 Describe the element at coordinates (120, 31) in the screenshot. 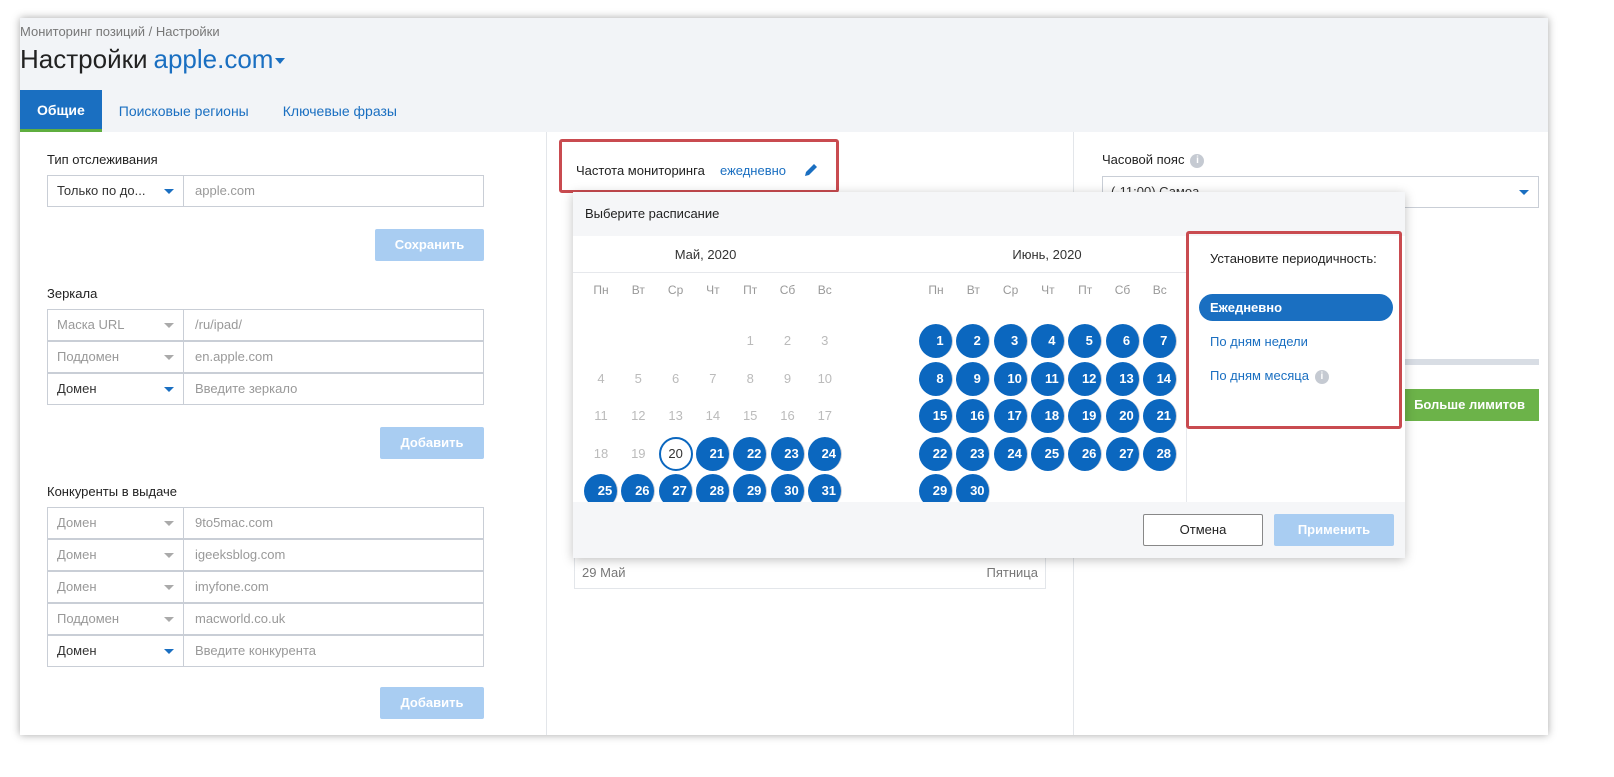

I see `breadcrumb: Мониторинг позиций / Настройки` at that location.